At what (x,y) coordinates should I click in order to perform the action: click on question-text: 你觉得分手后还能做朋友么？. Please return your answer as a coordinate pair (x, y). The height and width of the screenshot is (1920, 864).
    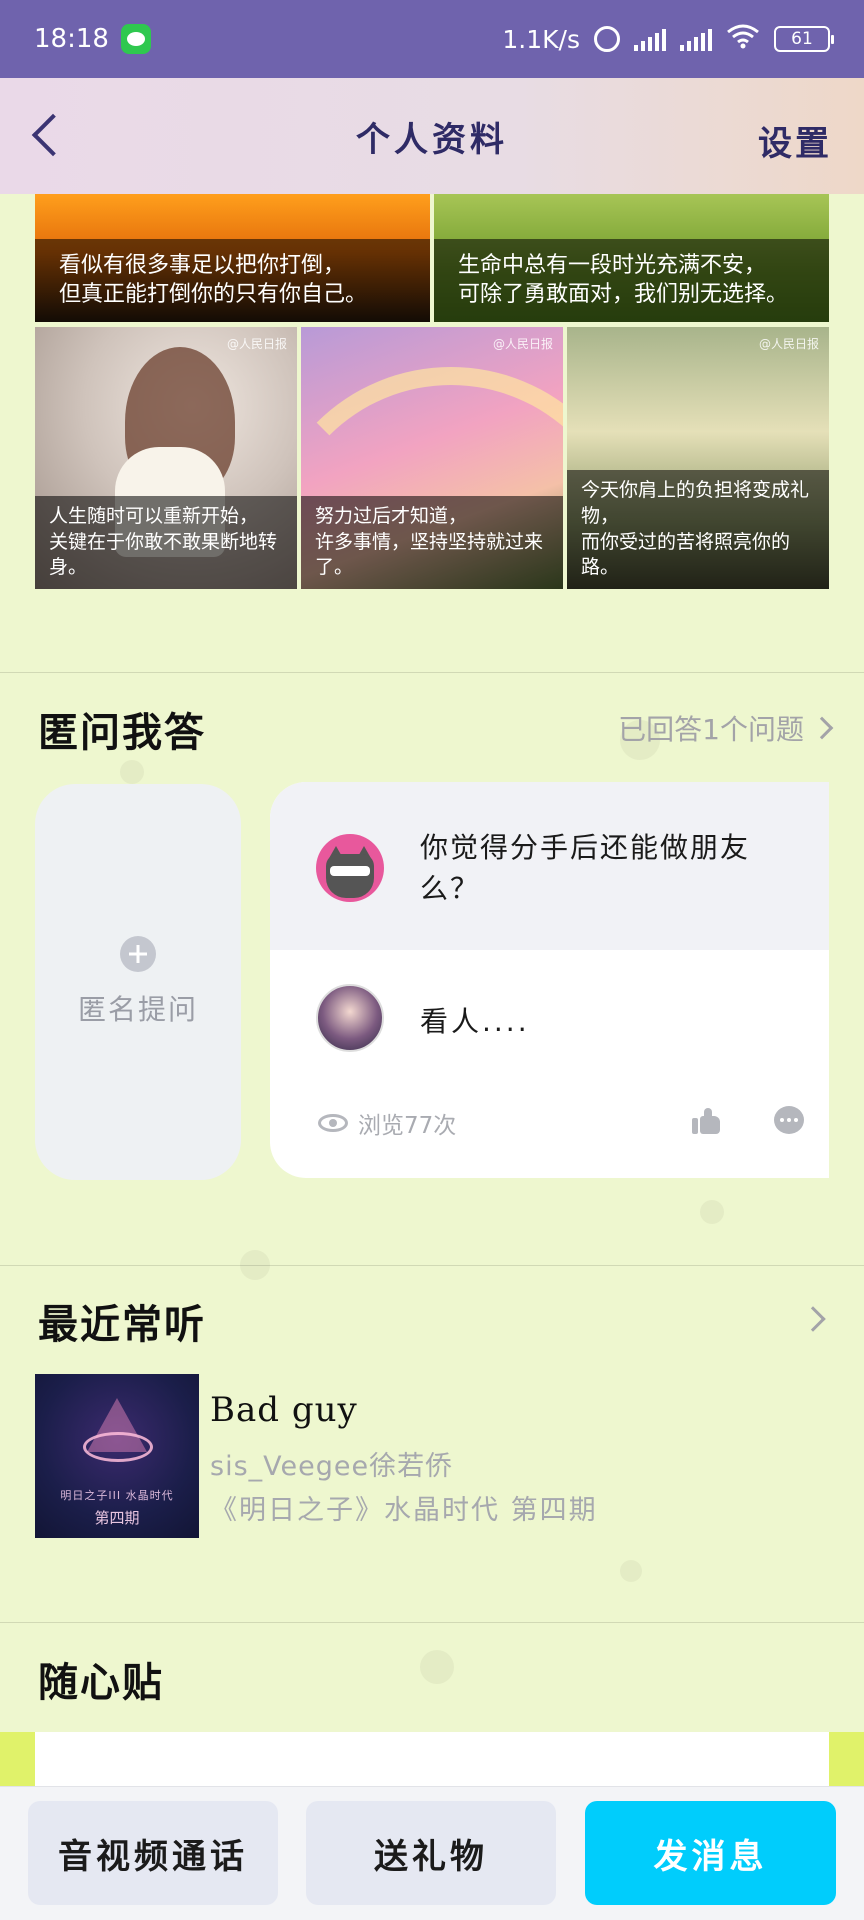
    Looking at the image, I should click on (585, 868).